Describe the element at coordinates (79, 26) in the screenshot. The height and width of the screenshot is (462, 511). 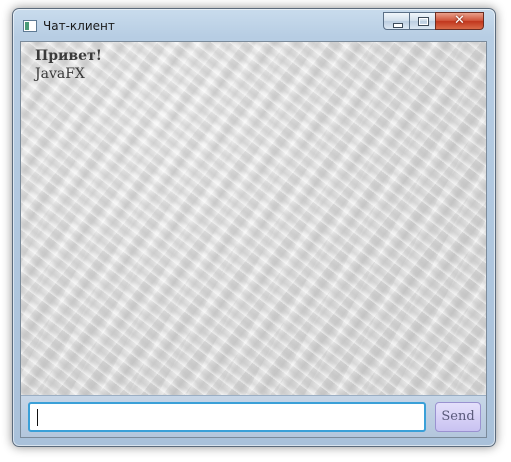
I see `window-title: Чат-клиент` at that location.